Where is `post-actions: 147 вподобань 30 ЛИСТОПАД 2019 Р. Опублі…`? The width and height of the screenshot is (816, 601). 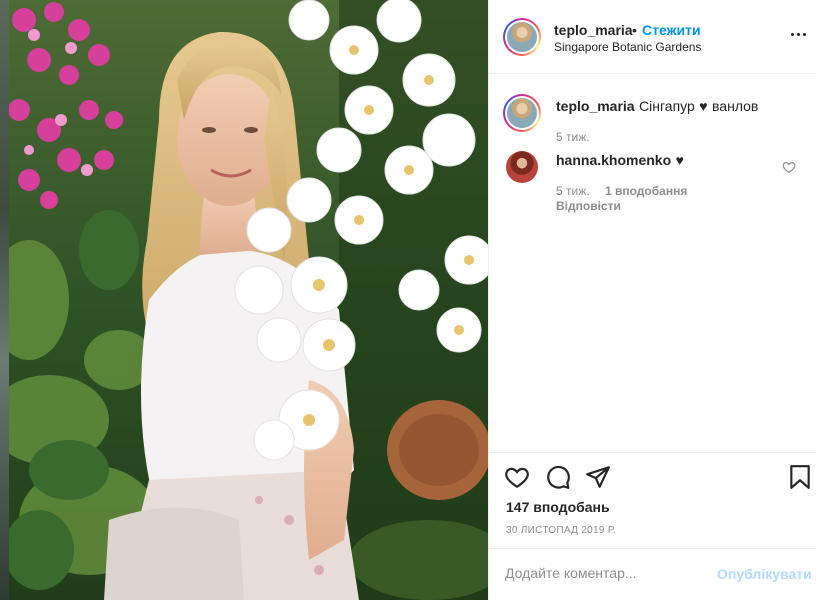
post-actions: 147 вподобань 30 ЛИСТОПАД 2019 Р. Опублі… is located at coordinates (652, 526).